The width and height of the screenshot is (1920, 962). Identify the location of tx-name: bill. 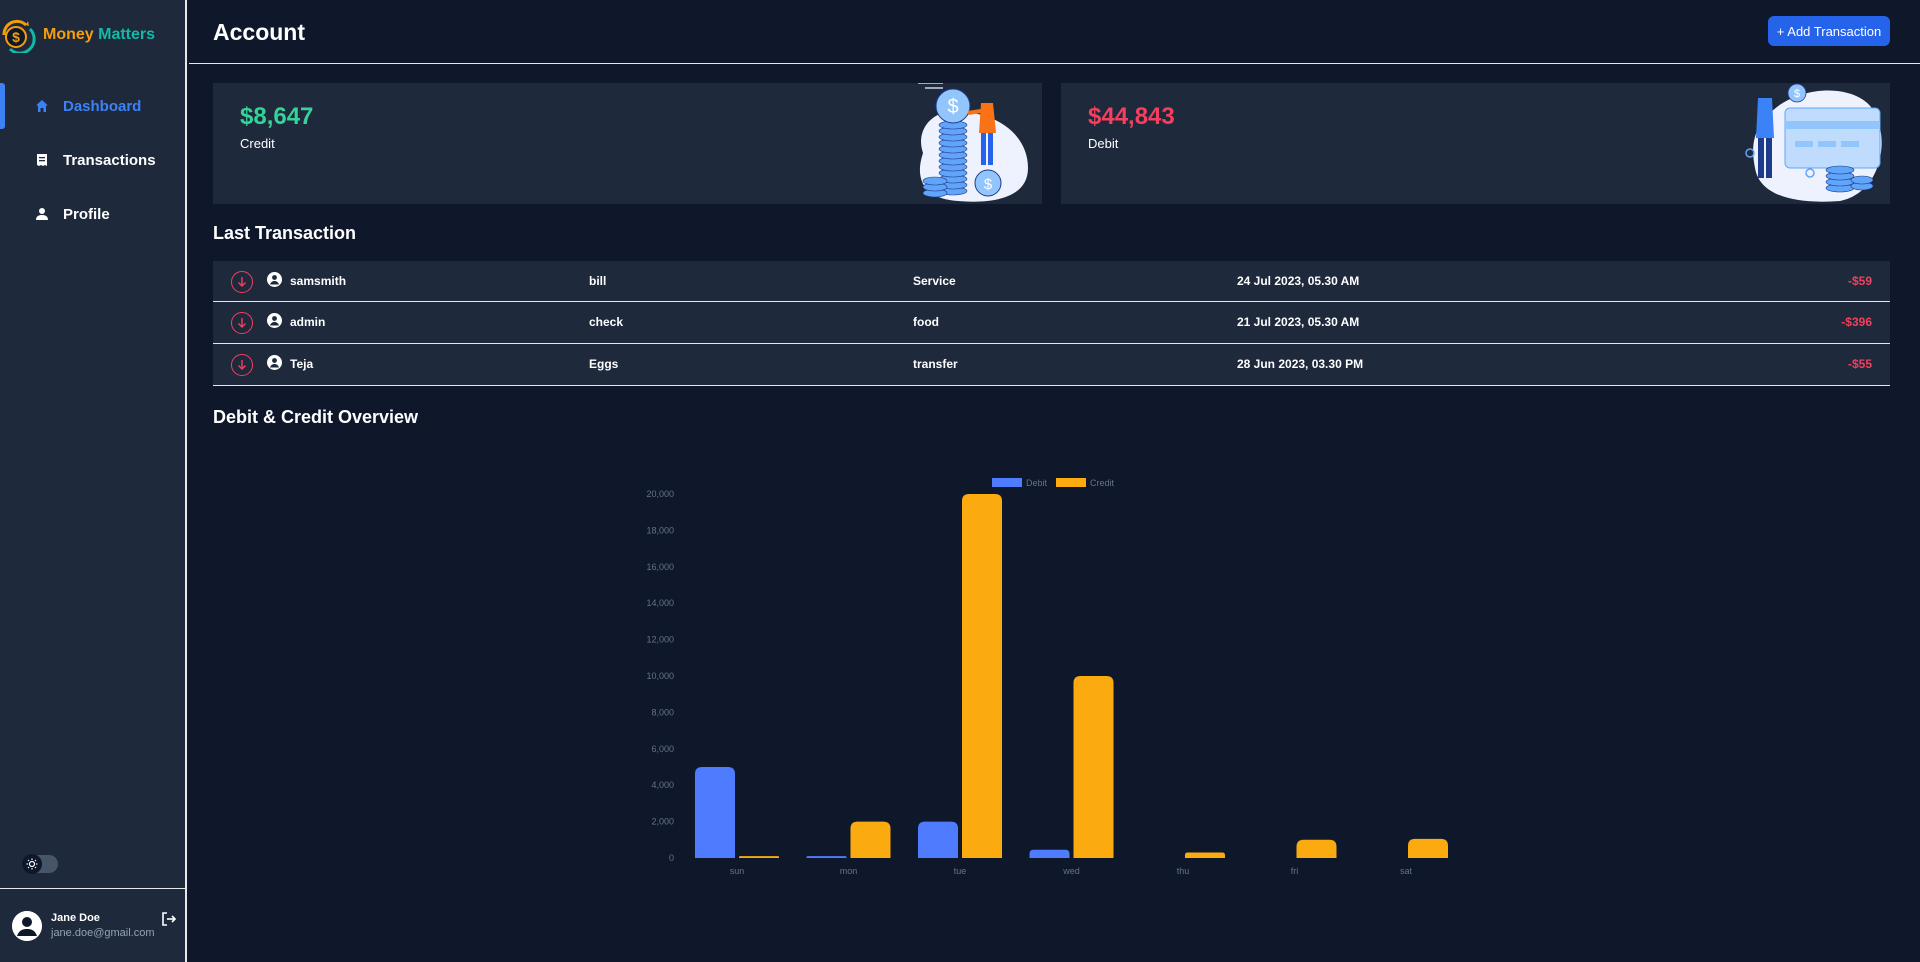
(598, 281).